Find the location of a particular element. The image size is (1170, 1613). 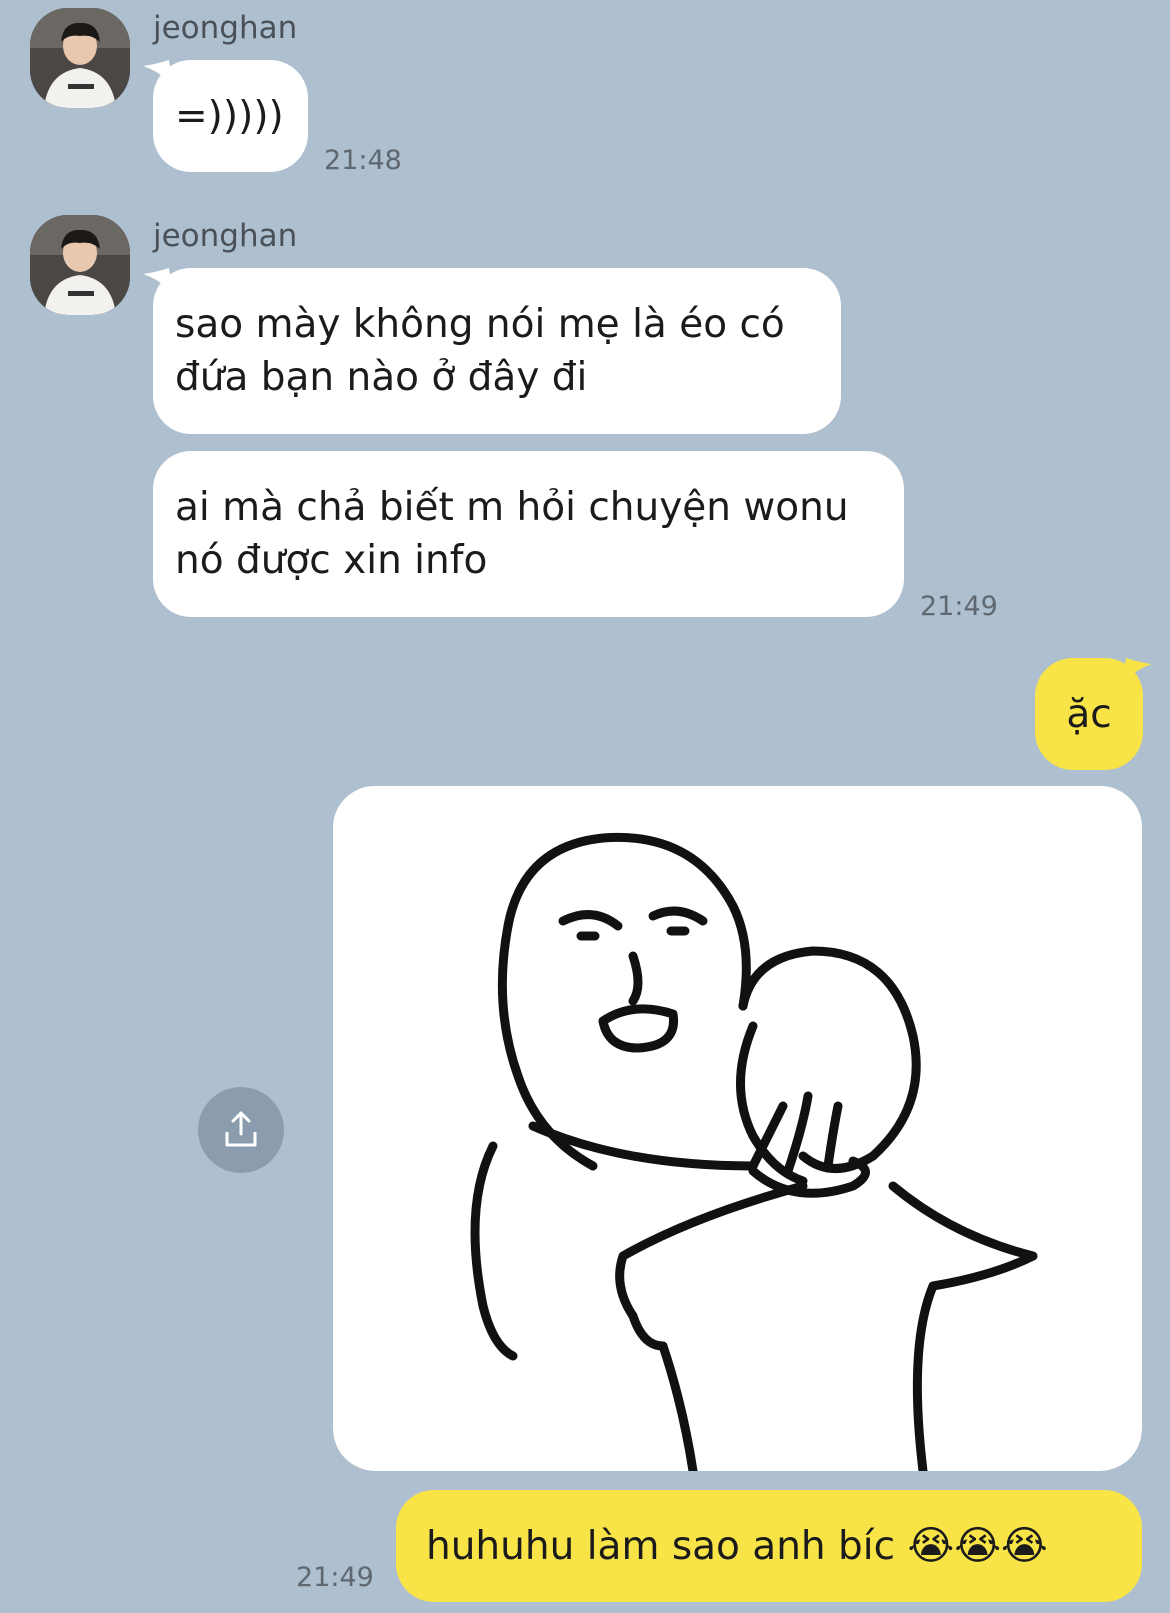

message-text: huhuhu làm sao anh bíc is located at coordinates (667, 1546).